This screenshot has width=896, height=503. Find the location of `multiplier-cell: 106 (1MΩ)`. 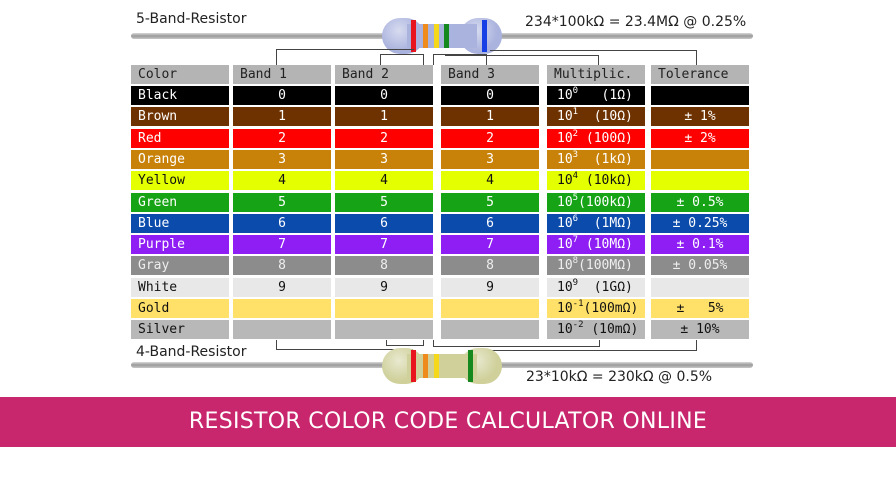

multiplier-cell: 106 (1MΩ) is located at coordinates (596, 223).